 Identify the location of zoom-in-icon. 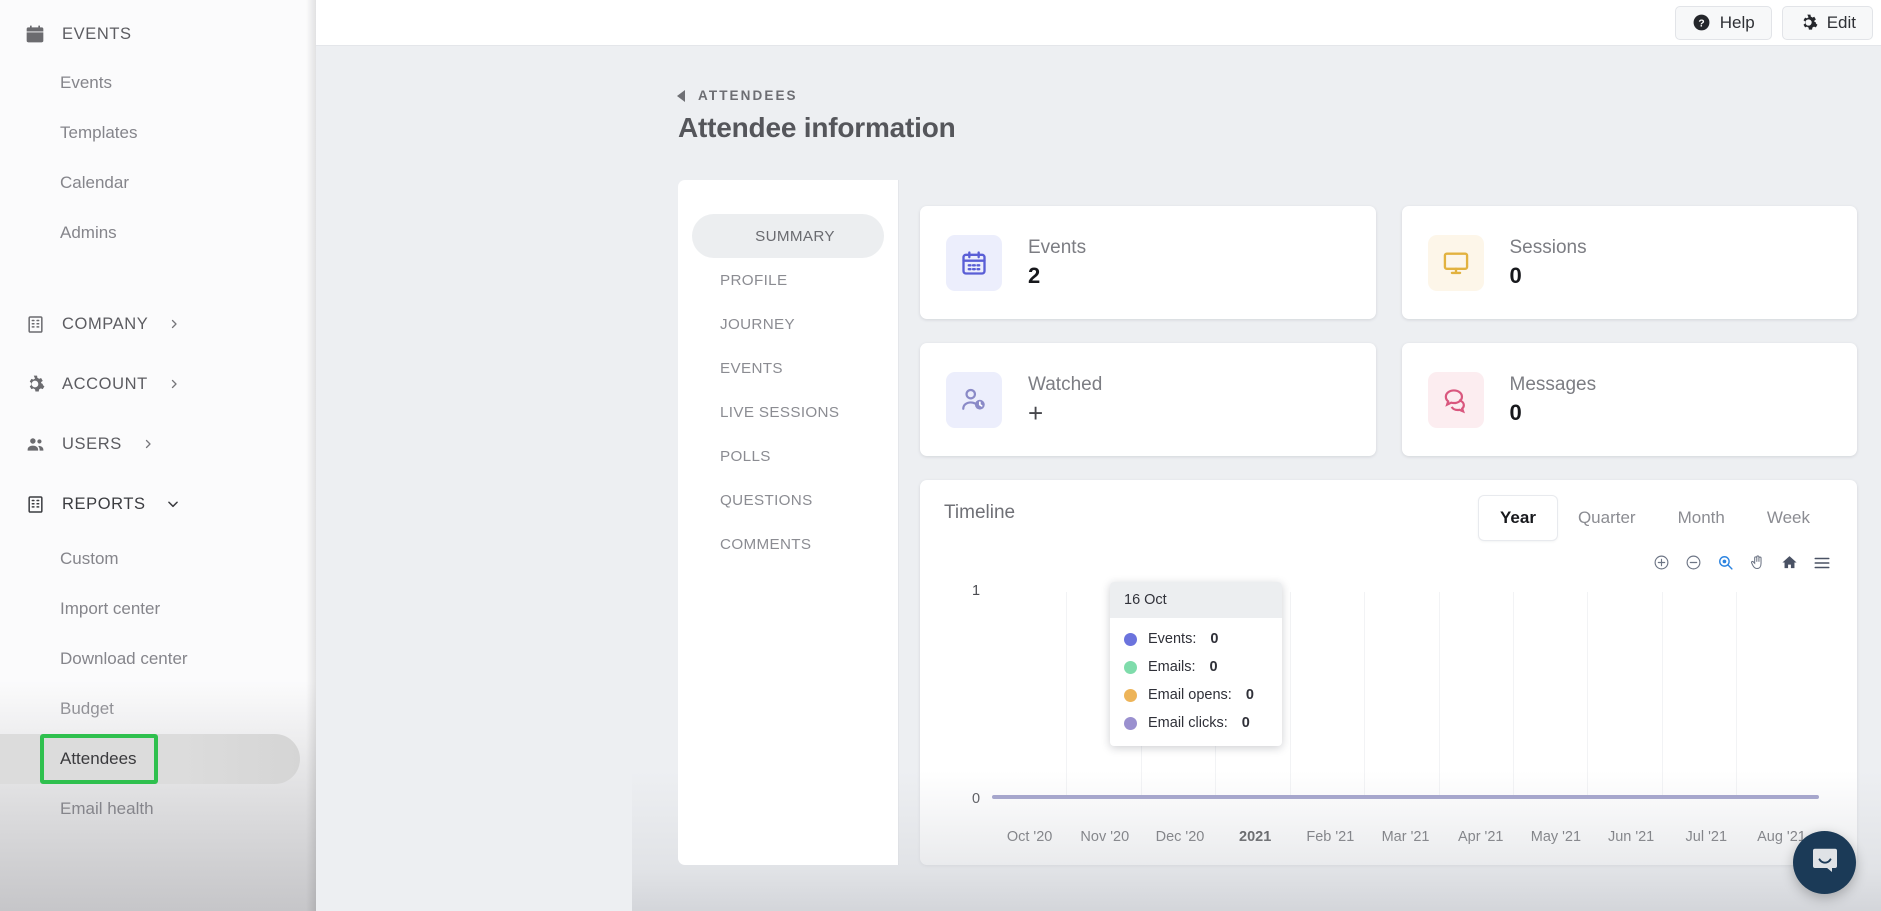
(1661, 562).